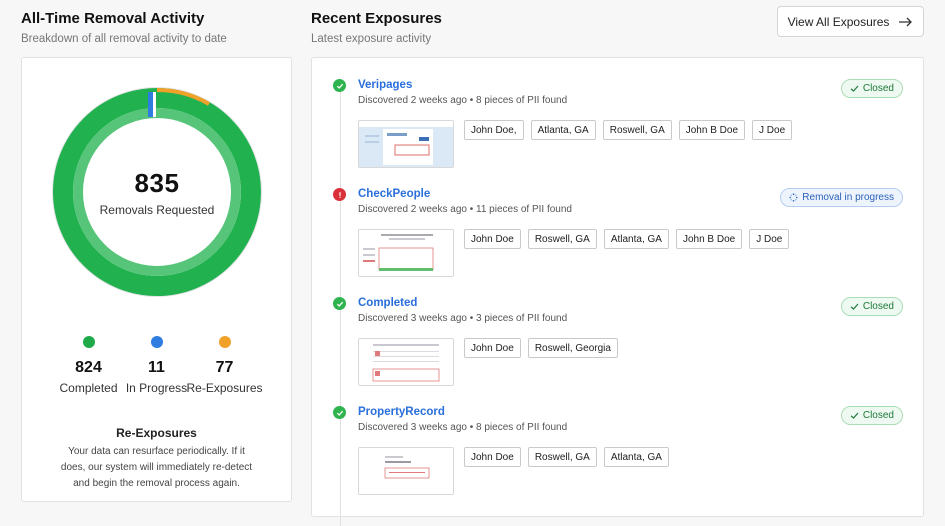 The width and height of the screenshot is (945, 526). Describe the element at coordinates (88, 342) in the screenshot. I see `completed-dot-icon` at that location.